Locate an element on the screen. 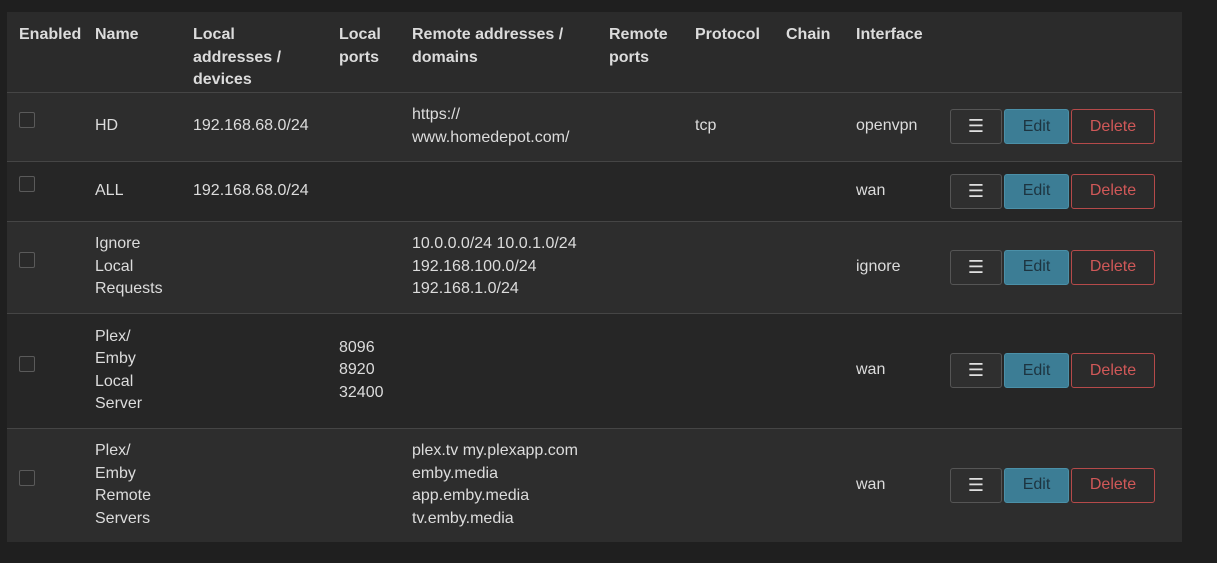 This screenshot has width=1217, height=563. name-cell: Plex/ Emby Local Server is located at coordinates (144, 370).